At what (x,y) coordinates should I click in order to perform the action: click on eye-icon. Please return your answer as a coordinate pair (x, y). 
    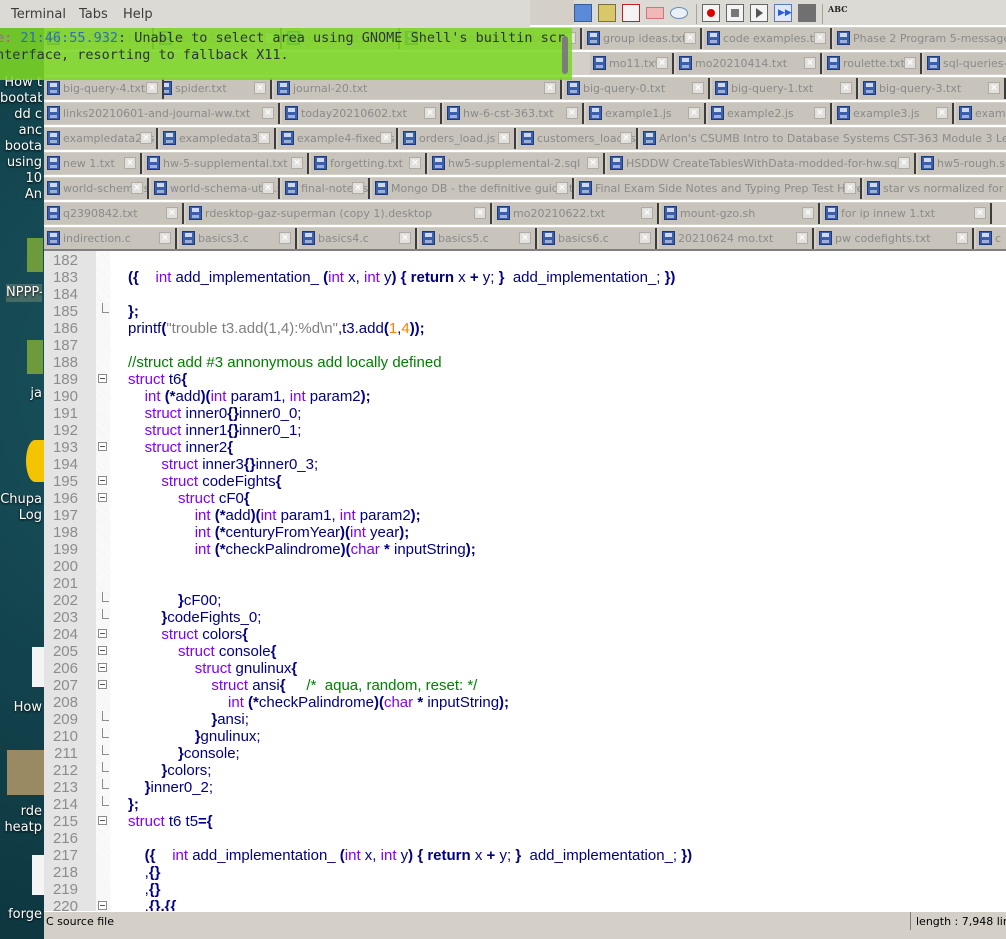
    Looking at the image, I should click on (679, 13).